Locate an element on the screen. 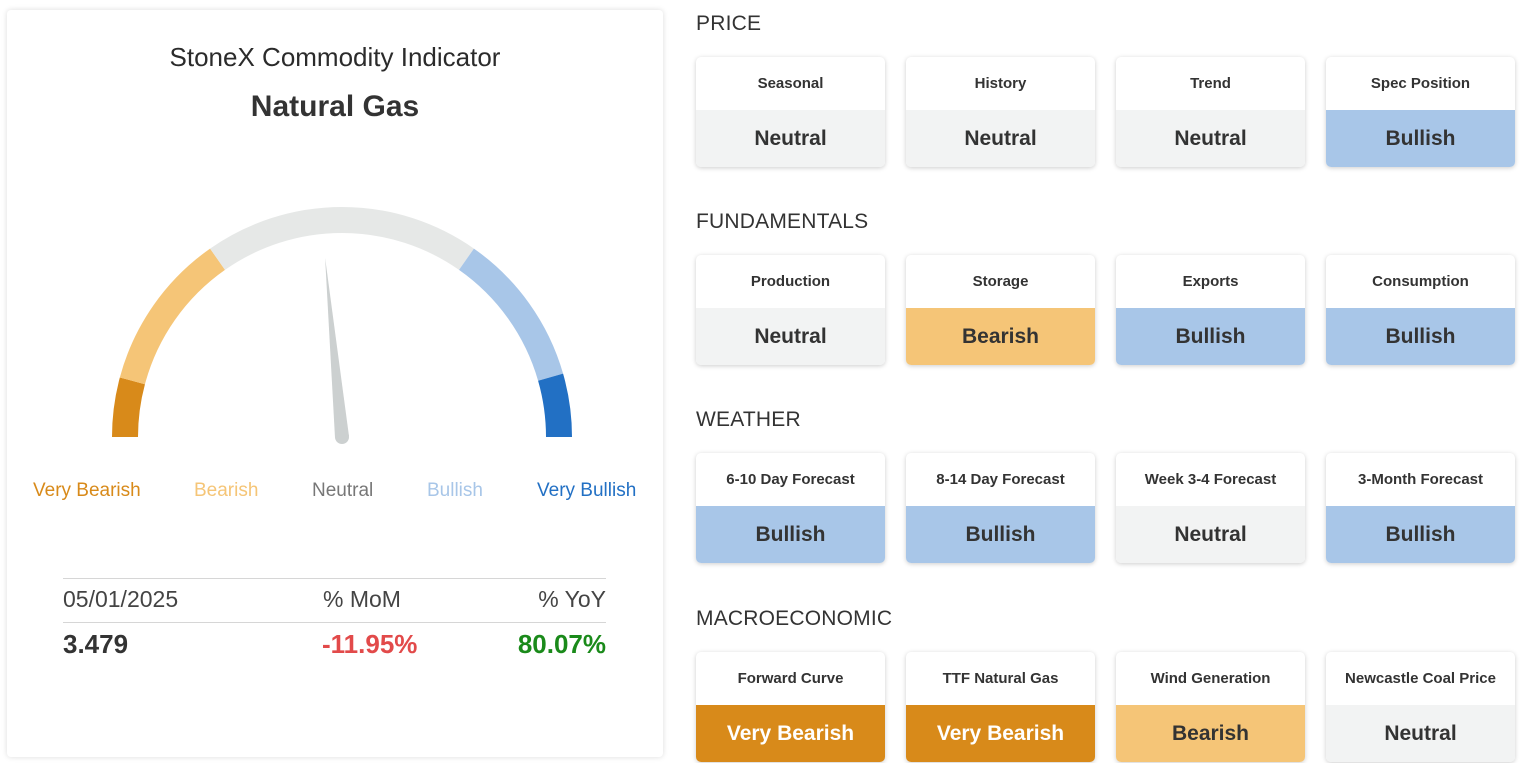 This screenshot has width=1522, height=763. section-title-fundamentals: FUNDAMENTALS is located at coordinates (782, 221).